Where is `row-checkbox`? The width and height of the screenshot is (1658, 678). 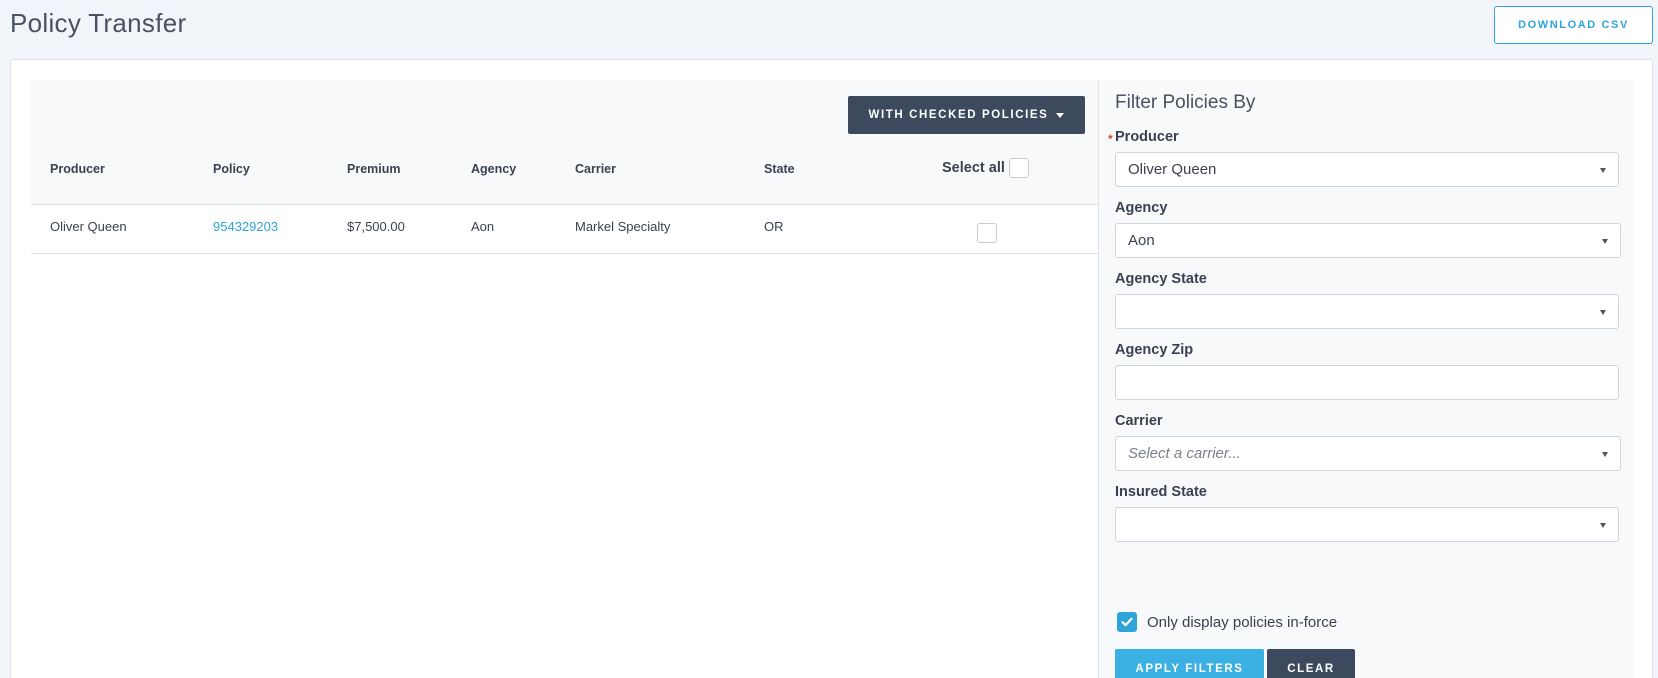
row-checkbox is located at coordinates (987, 233).